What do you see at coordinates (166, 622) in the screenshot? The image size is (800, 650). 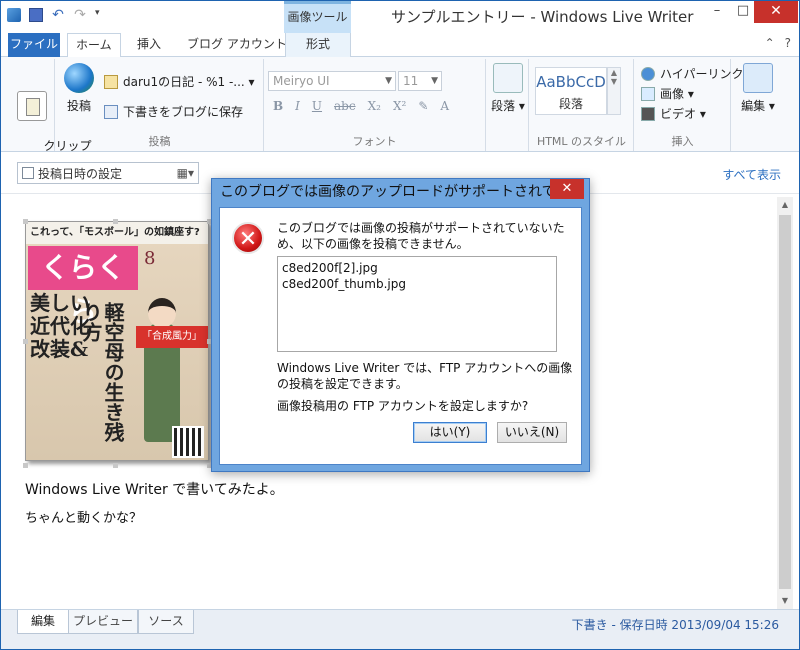 I see `tab-source-view: ソース` at bounding box center [166, 622].